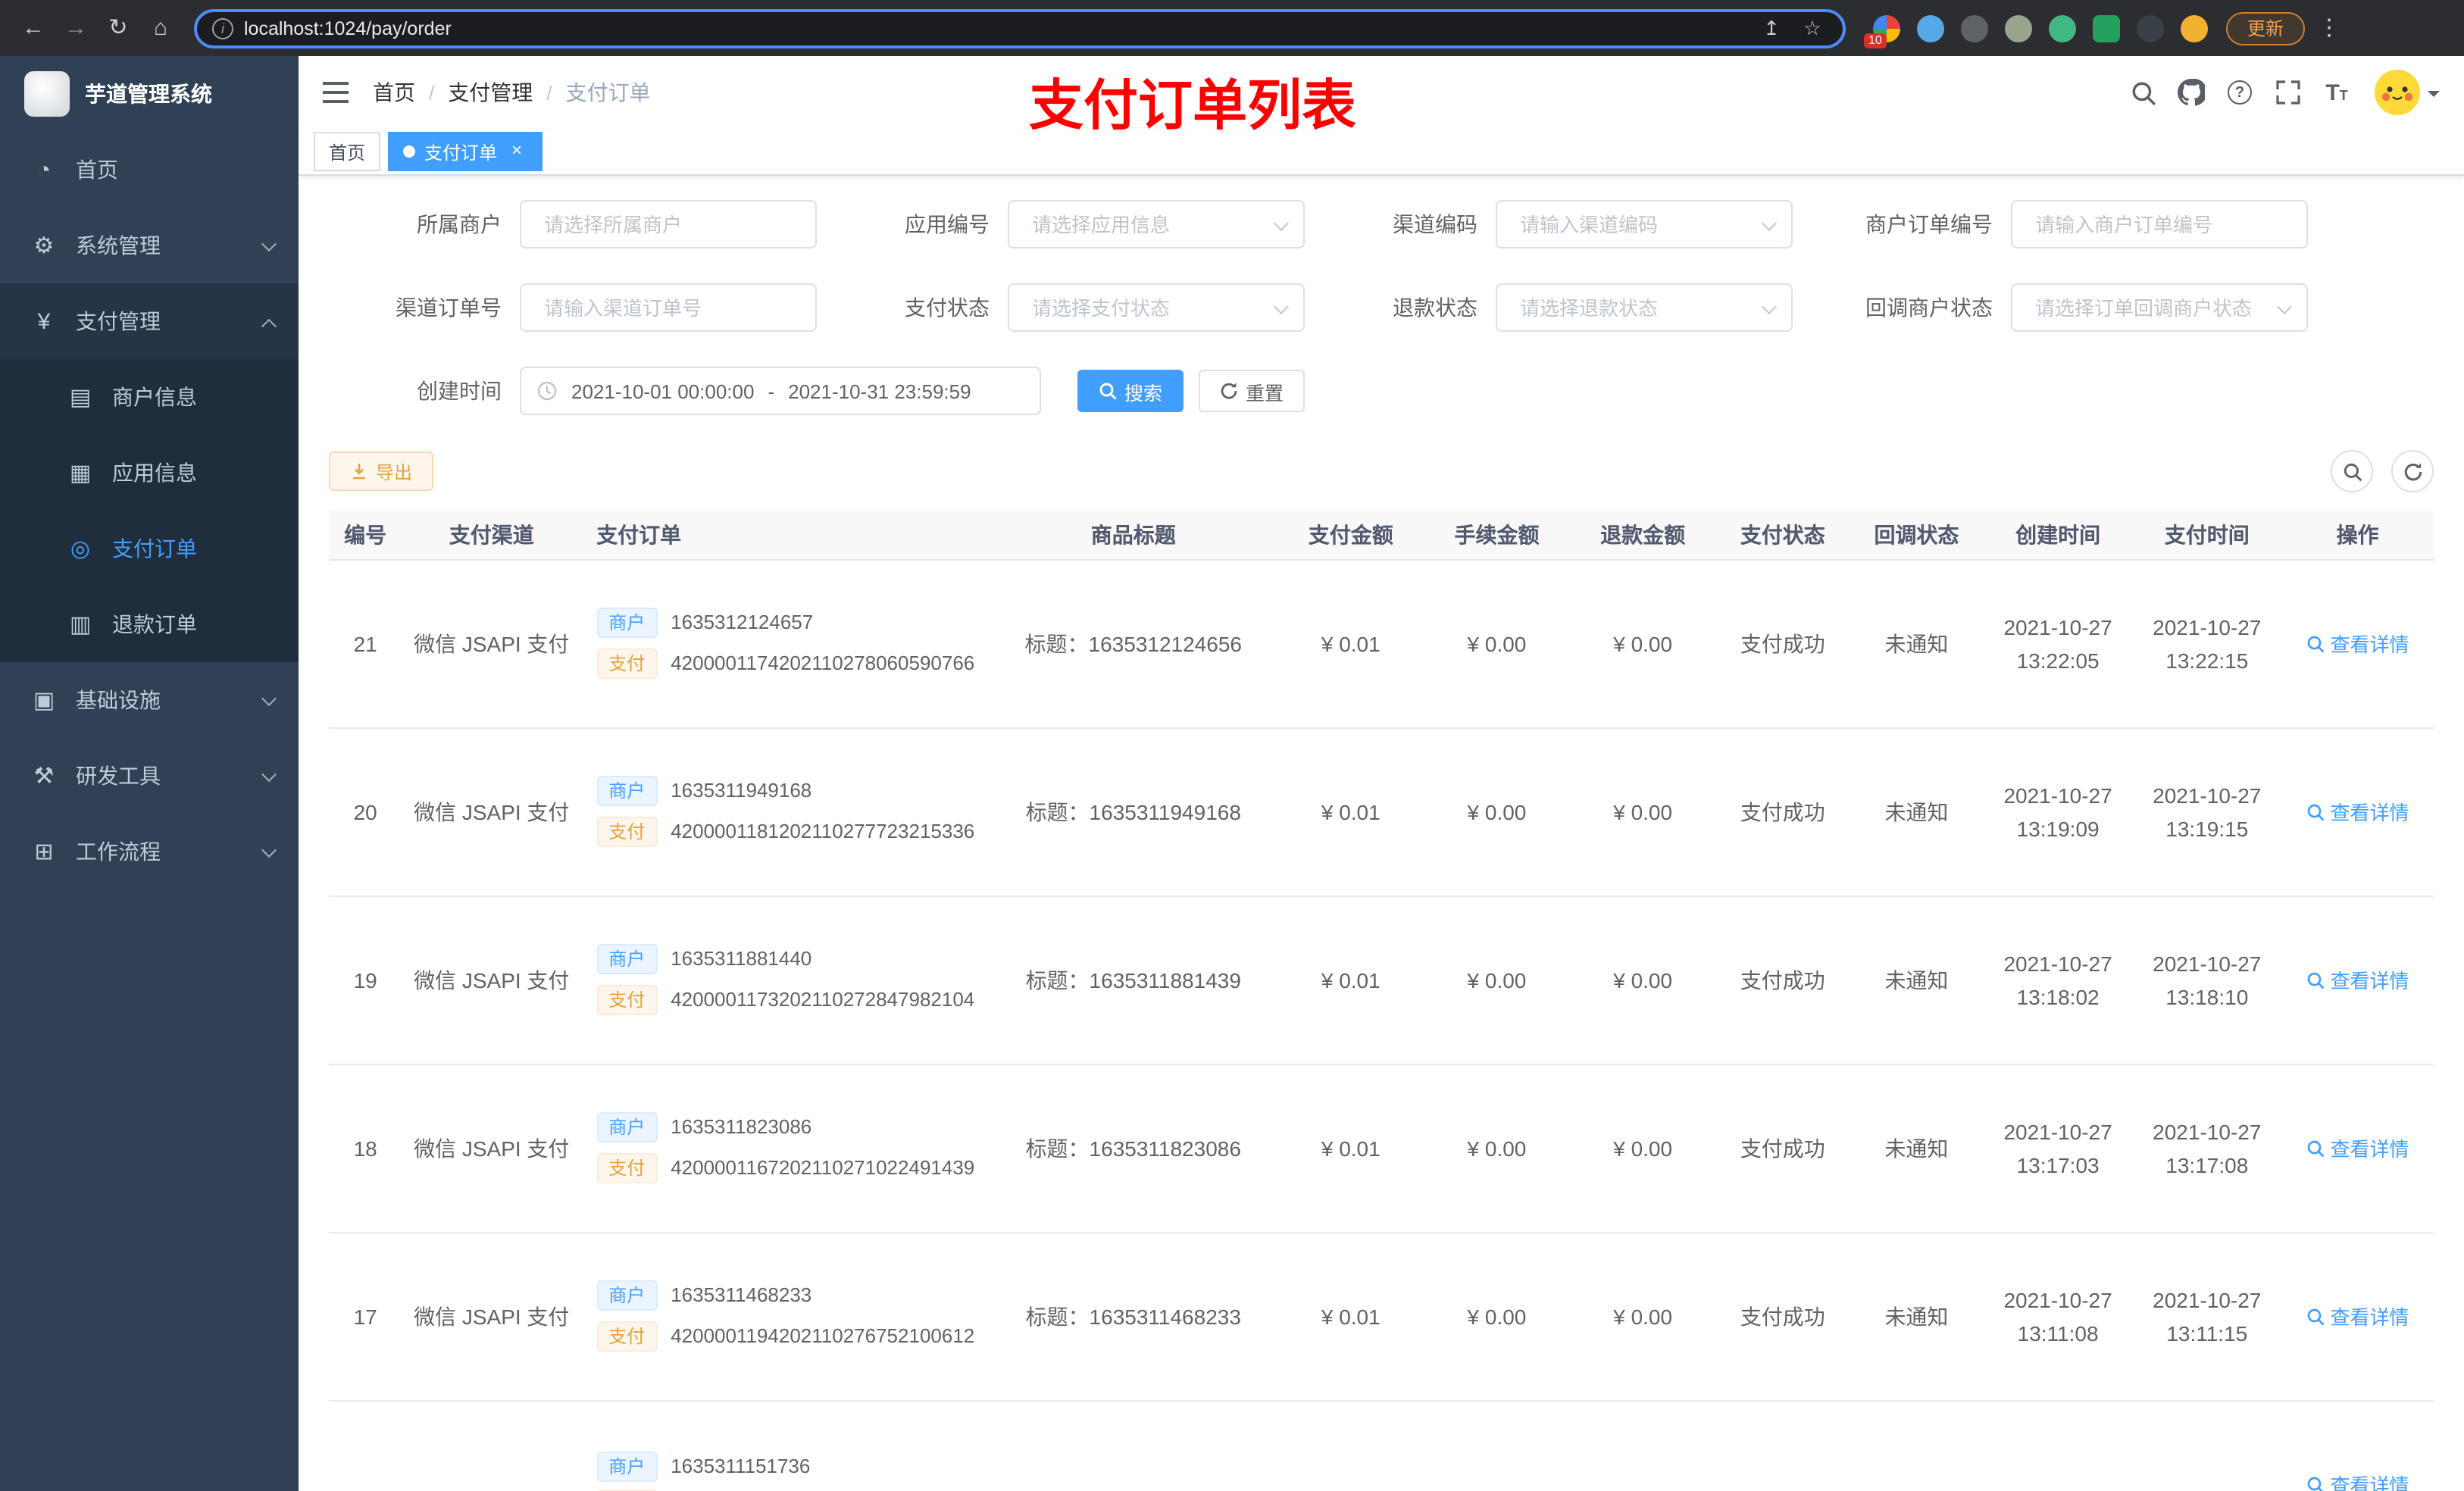 Image resolution: width=2464 pixels, height=1491 pixels. Describe the element at coordinates (118, 321) in the screenshot. I see `sidebar-item-label: 支付管理` at that location.